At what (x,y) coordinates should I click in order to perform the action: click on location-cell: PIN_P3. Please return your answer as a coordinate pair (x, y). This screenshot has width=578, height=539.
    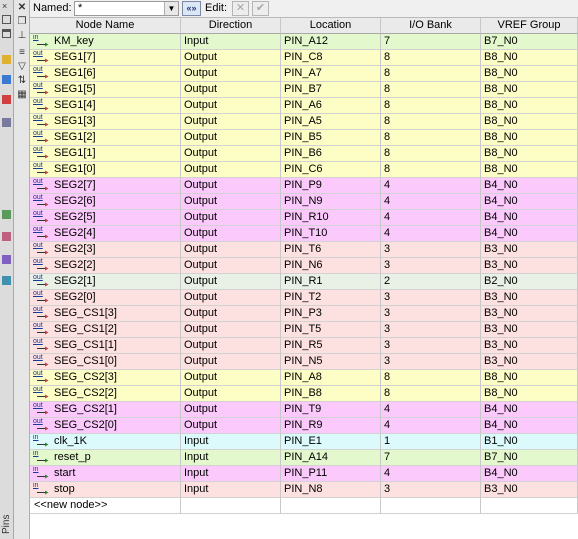
    Looking at the image, I should click on (331, 314).